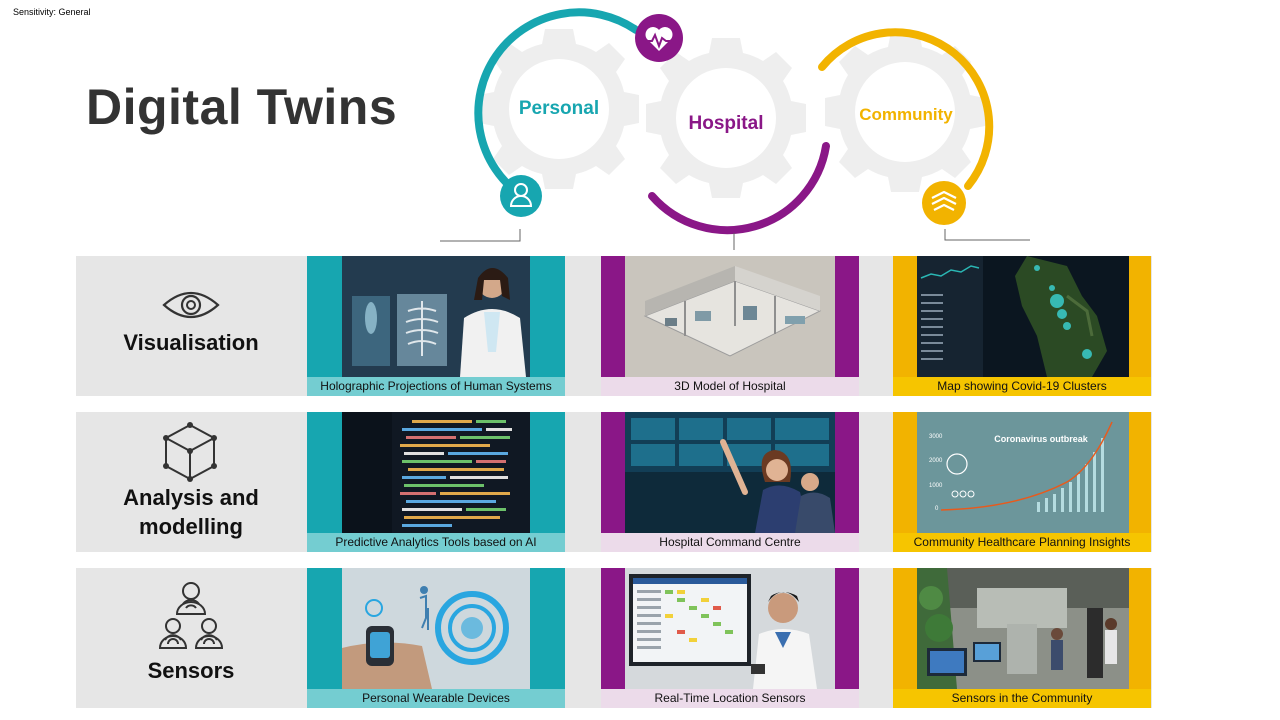 The image size is (1280, 720). What do you see at coordinates (191, 670) in the screenshot?
I see `row-label-sensors: Sensors` at bounding box center [191, 670].